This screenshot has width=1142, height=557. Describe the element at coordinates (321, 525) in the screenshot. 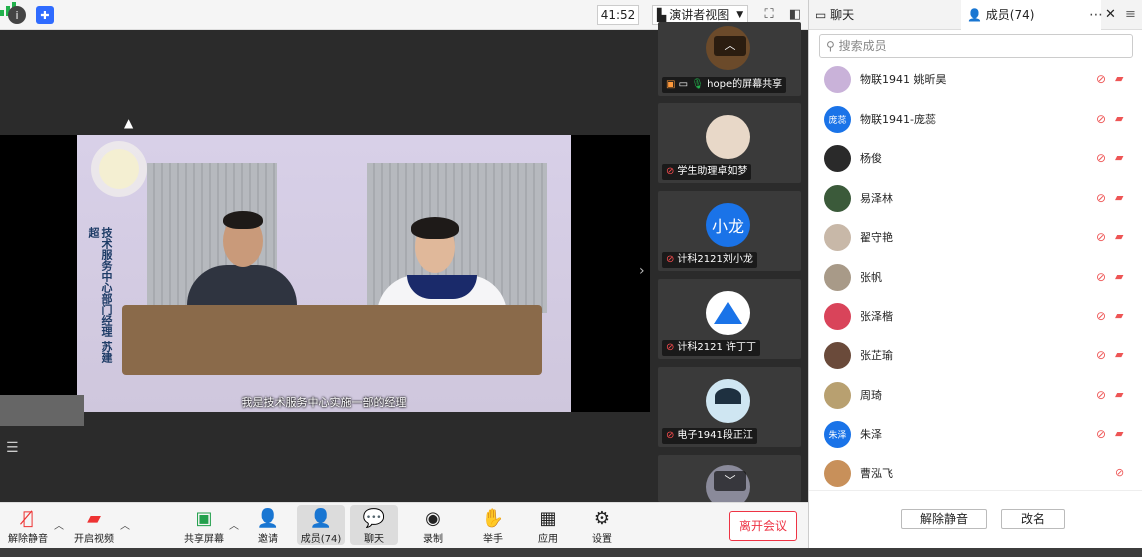

I see `members-button: 👤 成员(74)` at that location.